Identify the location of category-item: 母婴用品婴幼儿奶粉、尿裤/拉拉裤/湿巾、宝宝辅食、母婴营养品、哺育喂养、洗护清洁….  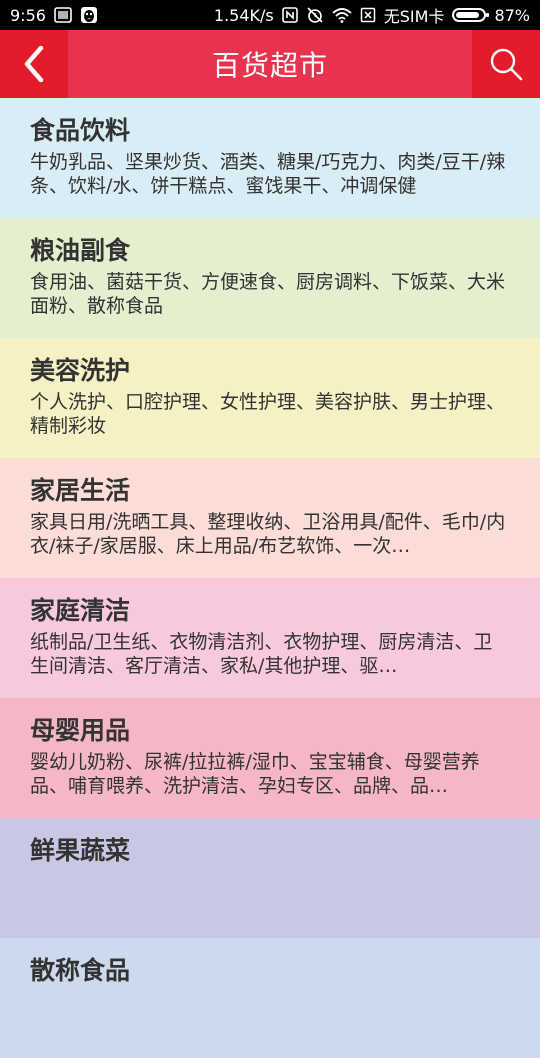
(270, 758).